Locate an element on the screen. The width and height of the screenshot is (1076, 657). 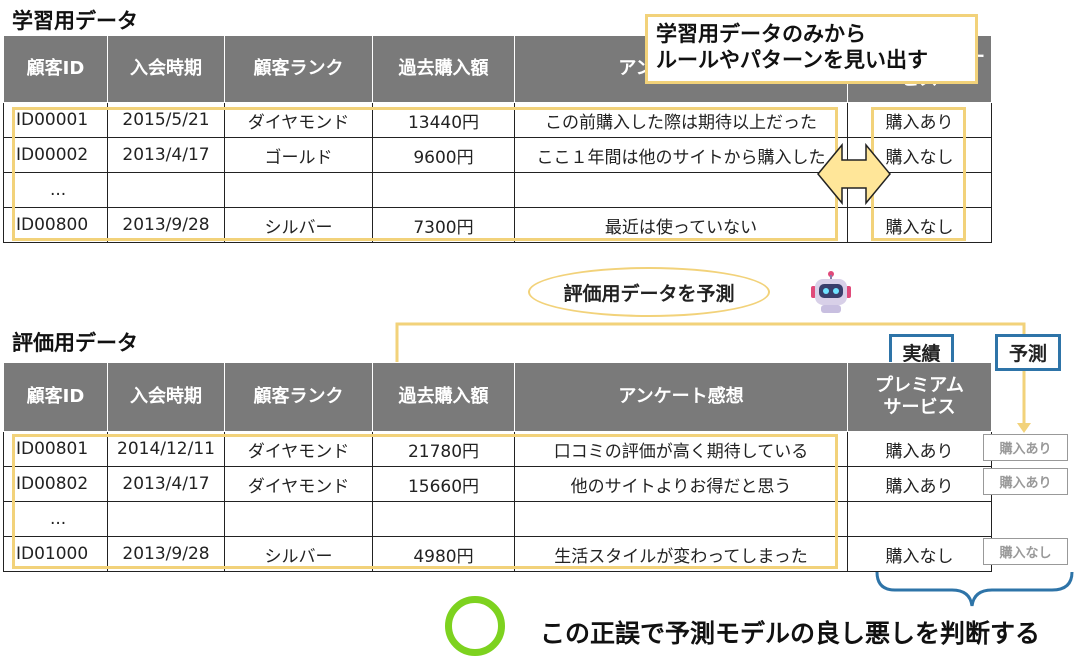
training-label-frame is located at coordinates (918, 174).